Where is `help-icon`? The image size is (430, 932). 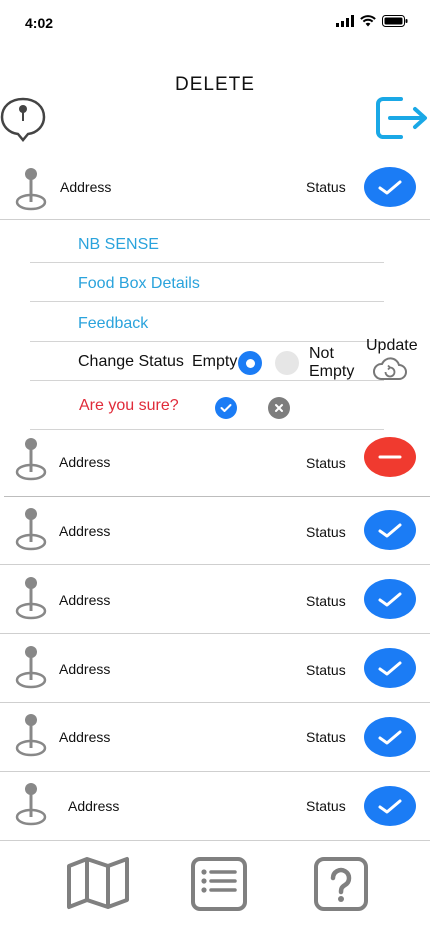 help-icon is located at coordinates (341, 886).